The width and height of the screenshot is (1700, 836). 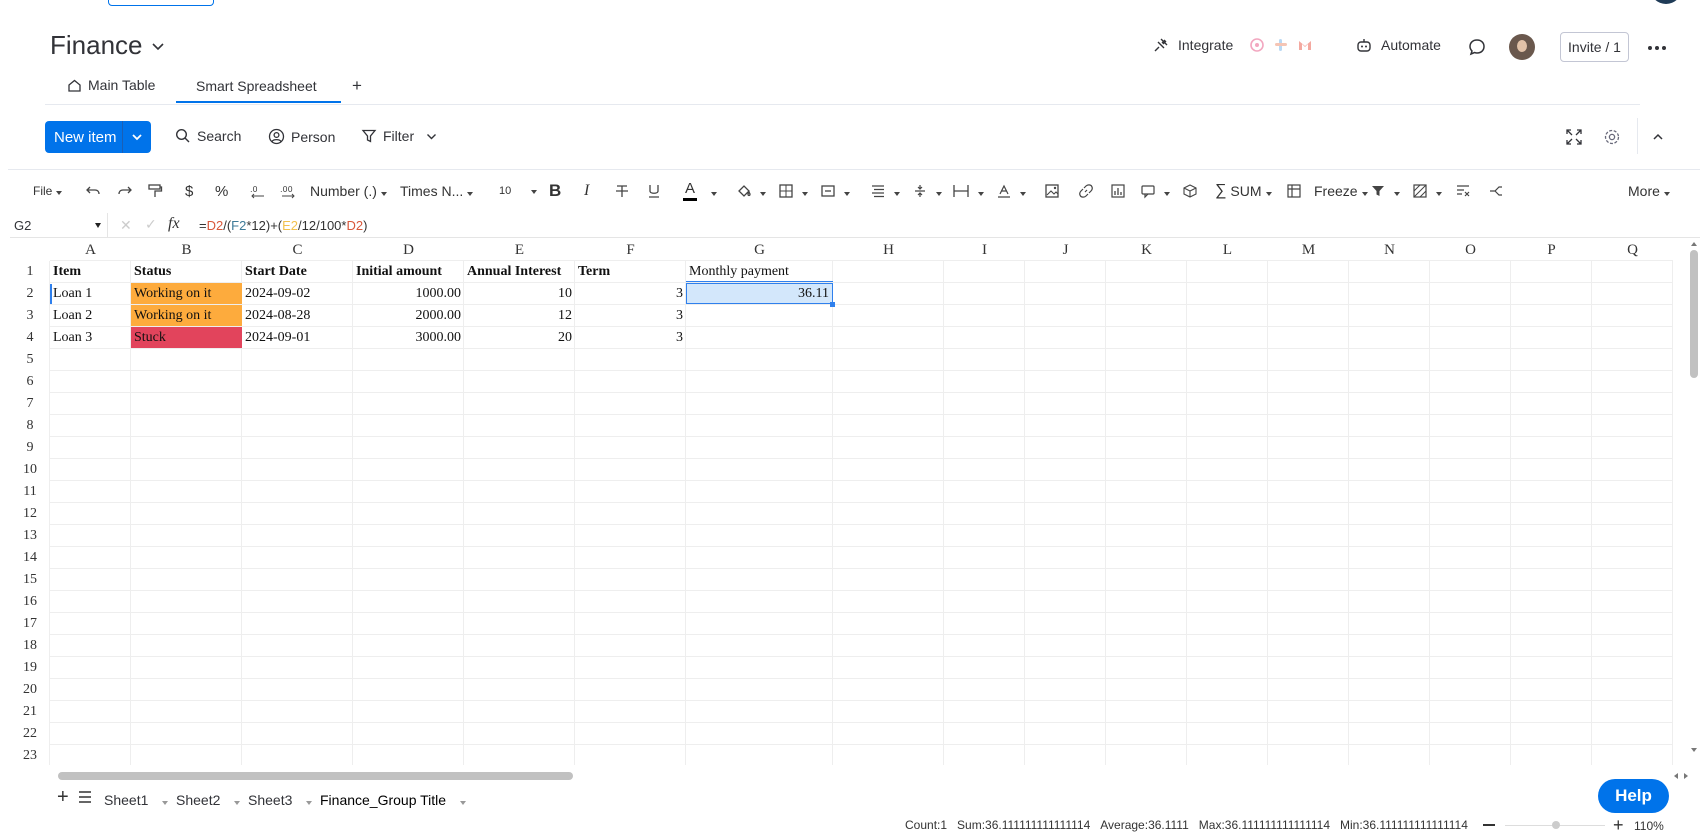 What do you see at coordinates (1232, 45) in the screenshot?
I see `integrate-button: Integrate` at bounding box center [1232, 45].